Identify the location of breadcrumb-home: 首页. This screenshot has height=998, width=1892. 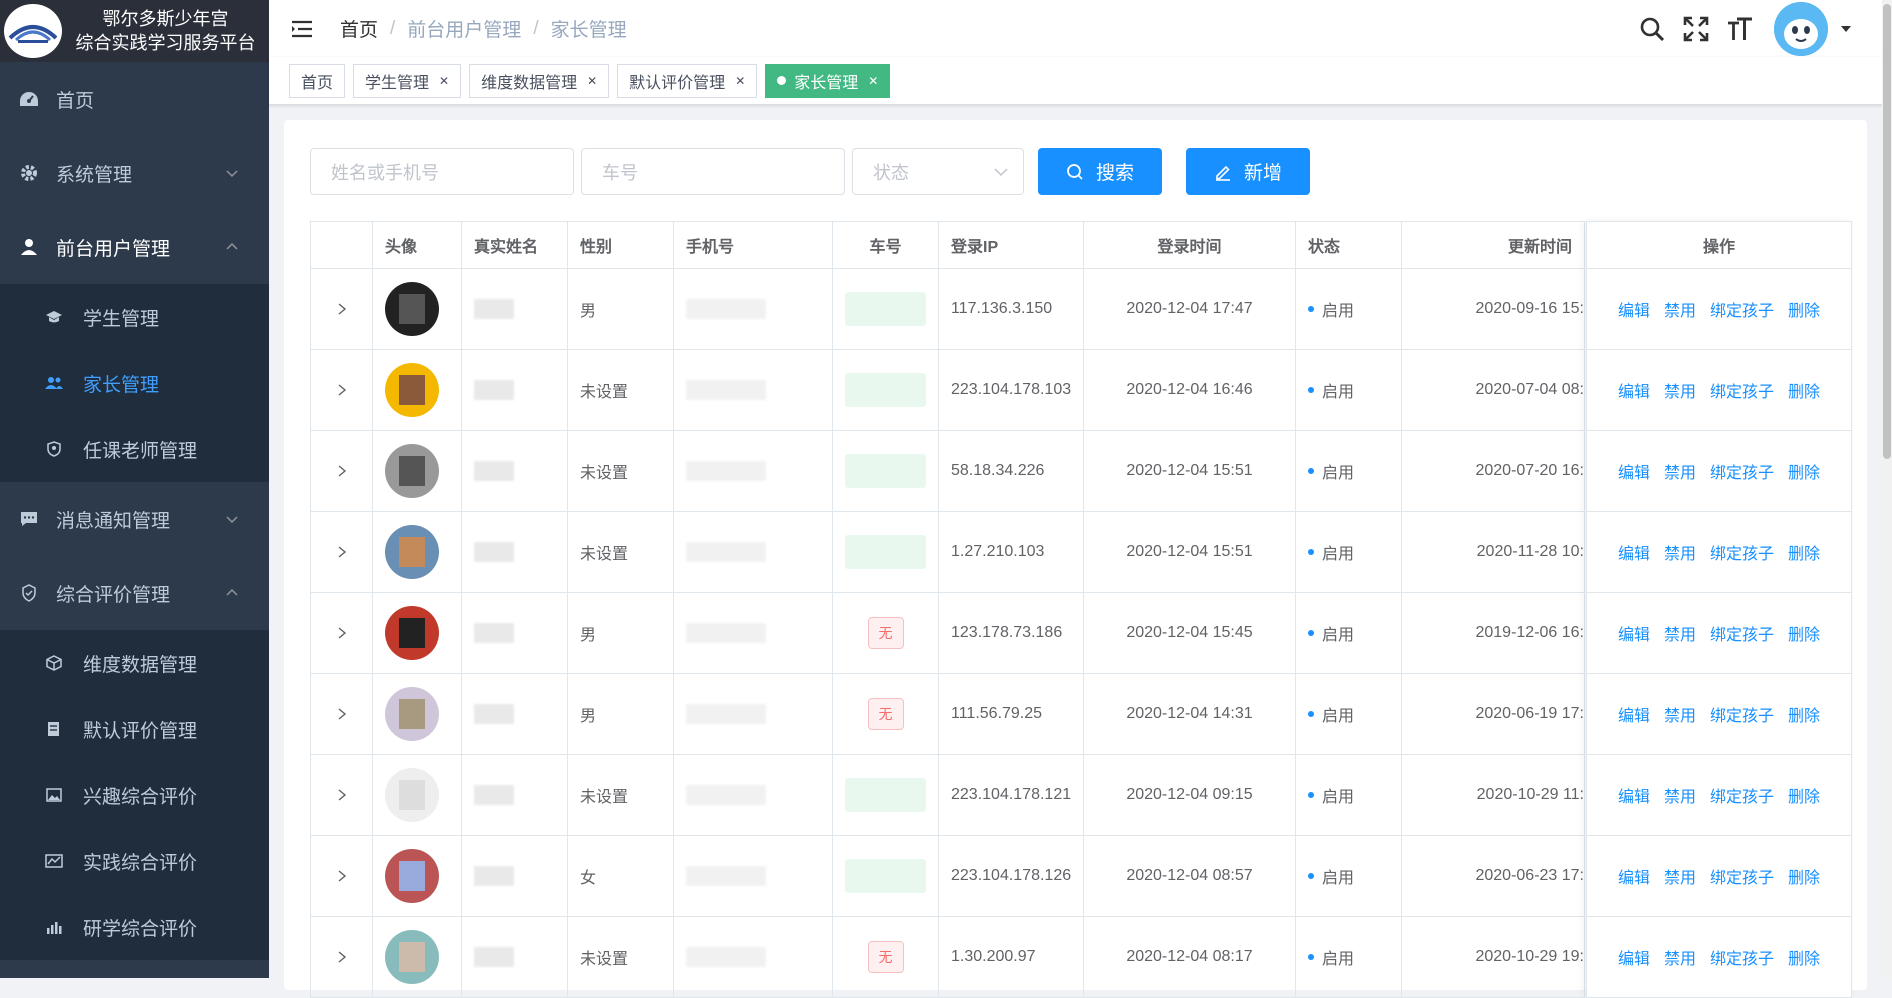
(359, 28).